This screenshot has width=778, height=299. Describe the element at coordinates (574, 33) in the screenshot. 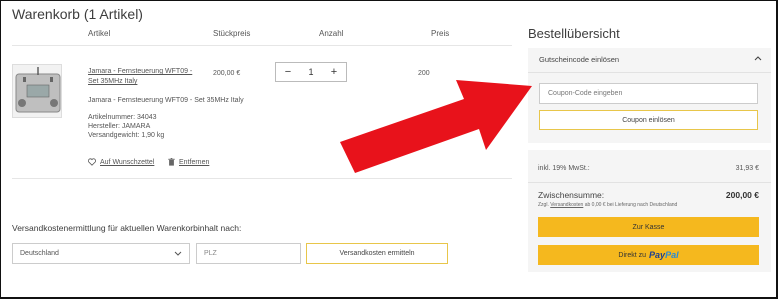

I see `order-overview-title: Bestellübersicht` at that location.